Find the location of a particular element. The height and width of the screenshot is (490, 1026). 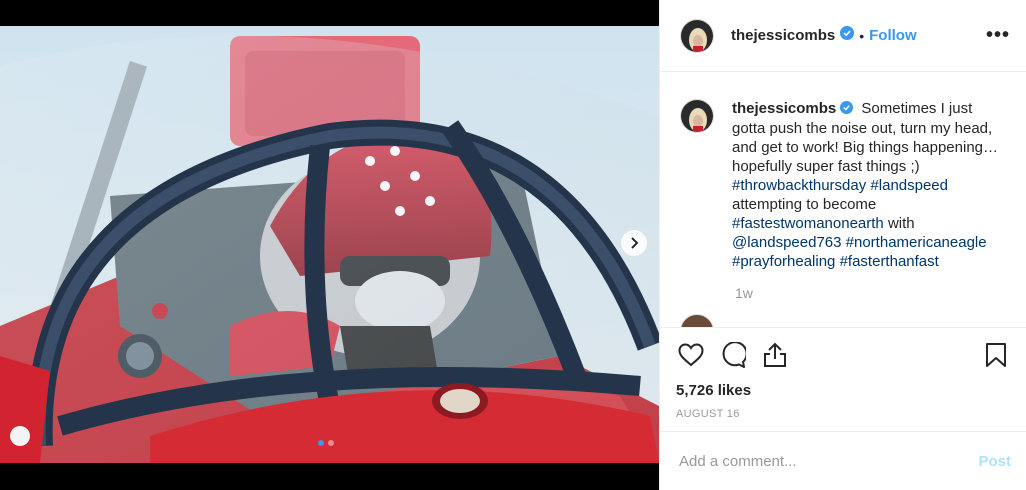

next-slide-button is located at coordinates (634, 243).